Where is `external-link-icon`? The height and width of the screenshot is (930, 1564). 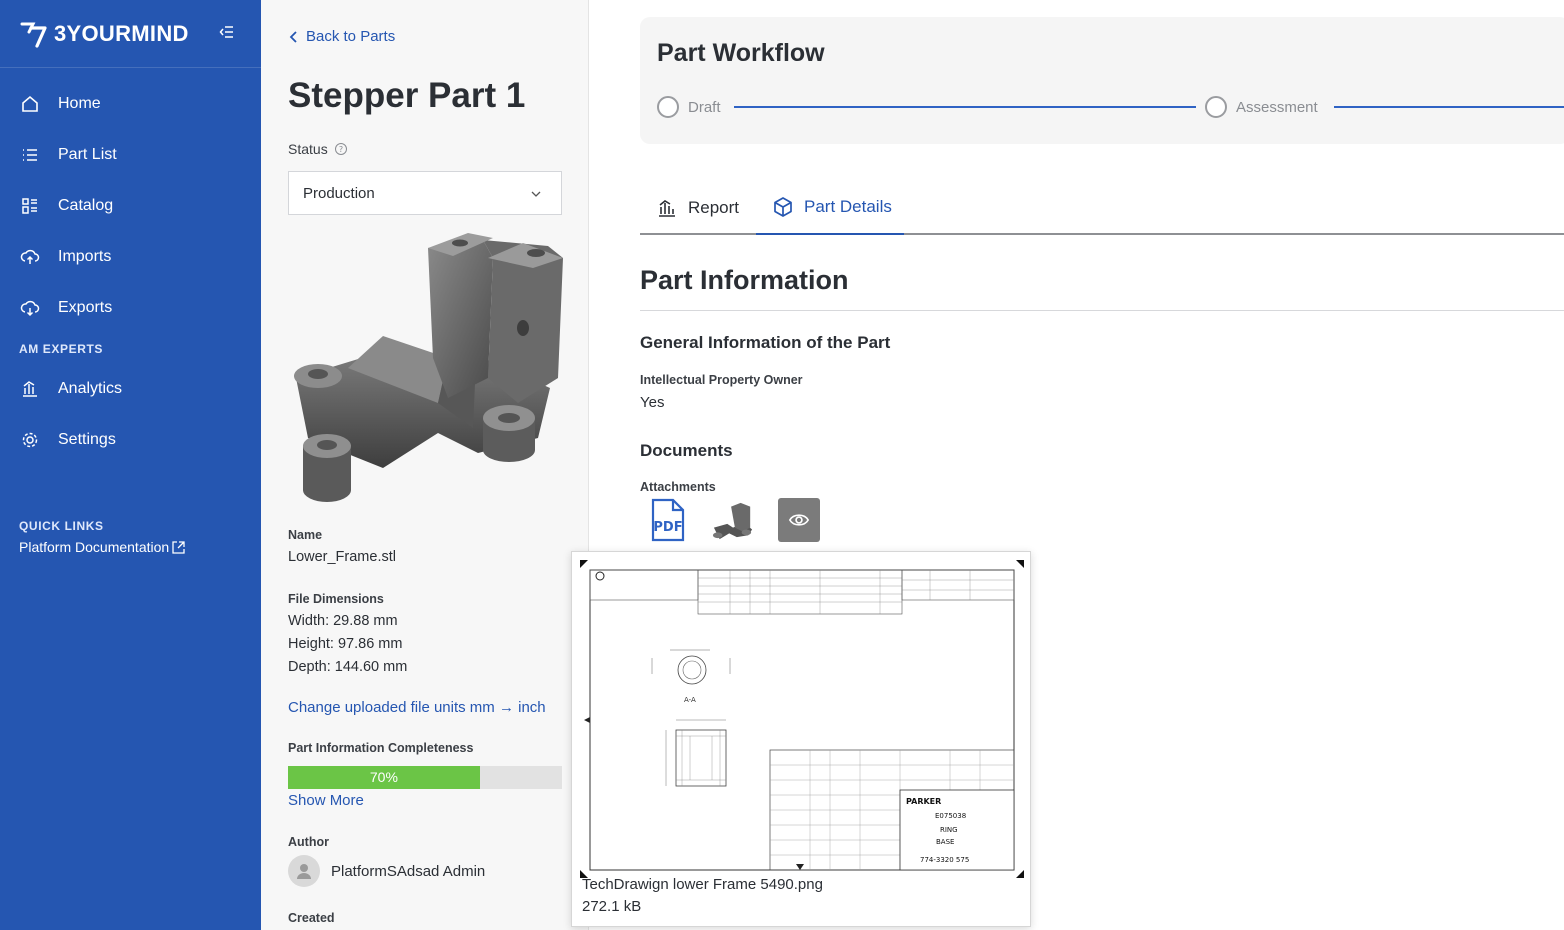
external-link-icon is located at coordinates (178, 547).